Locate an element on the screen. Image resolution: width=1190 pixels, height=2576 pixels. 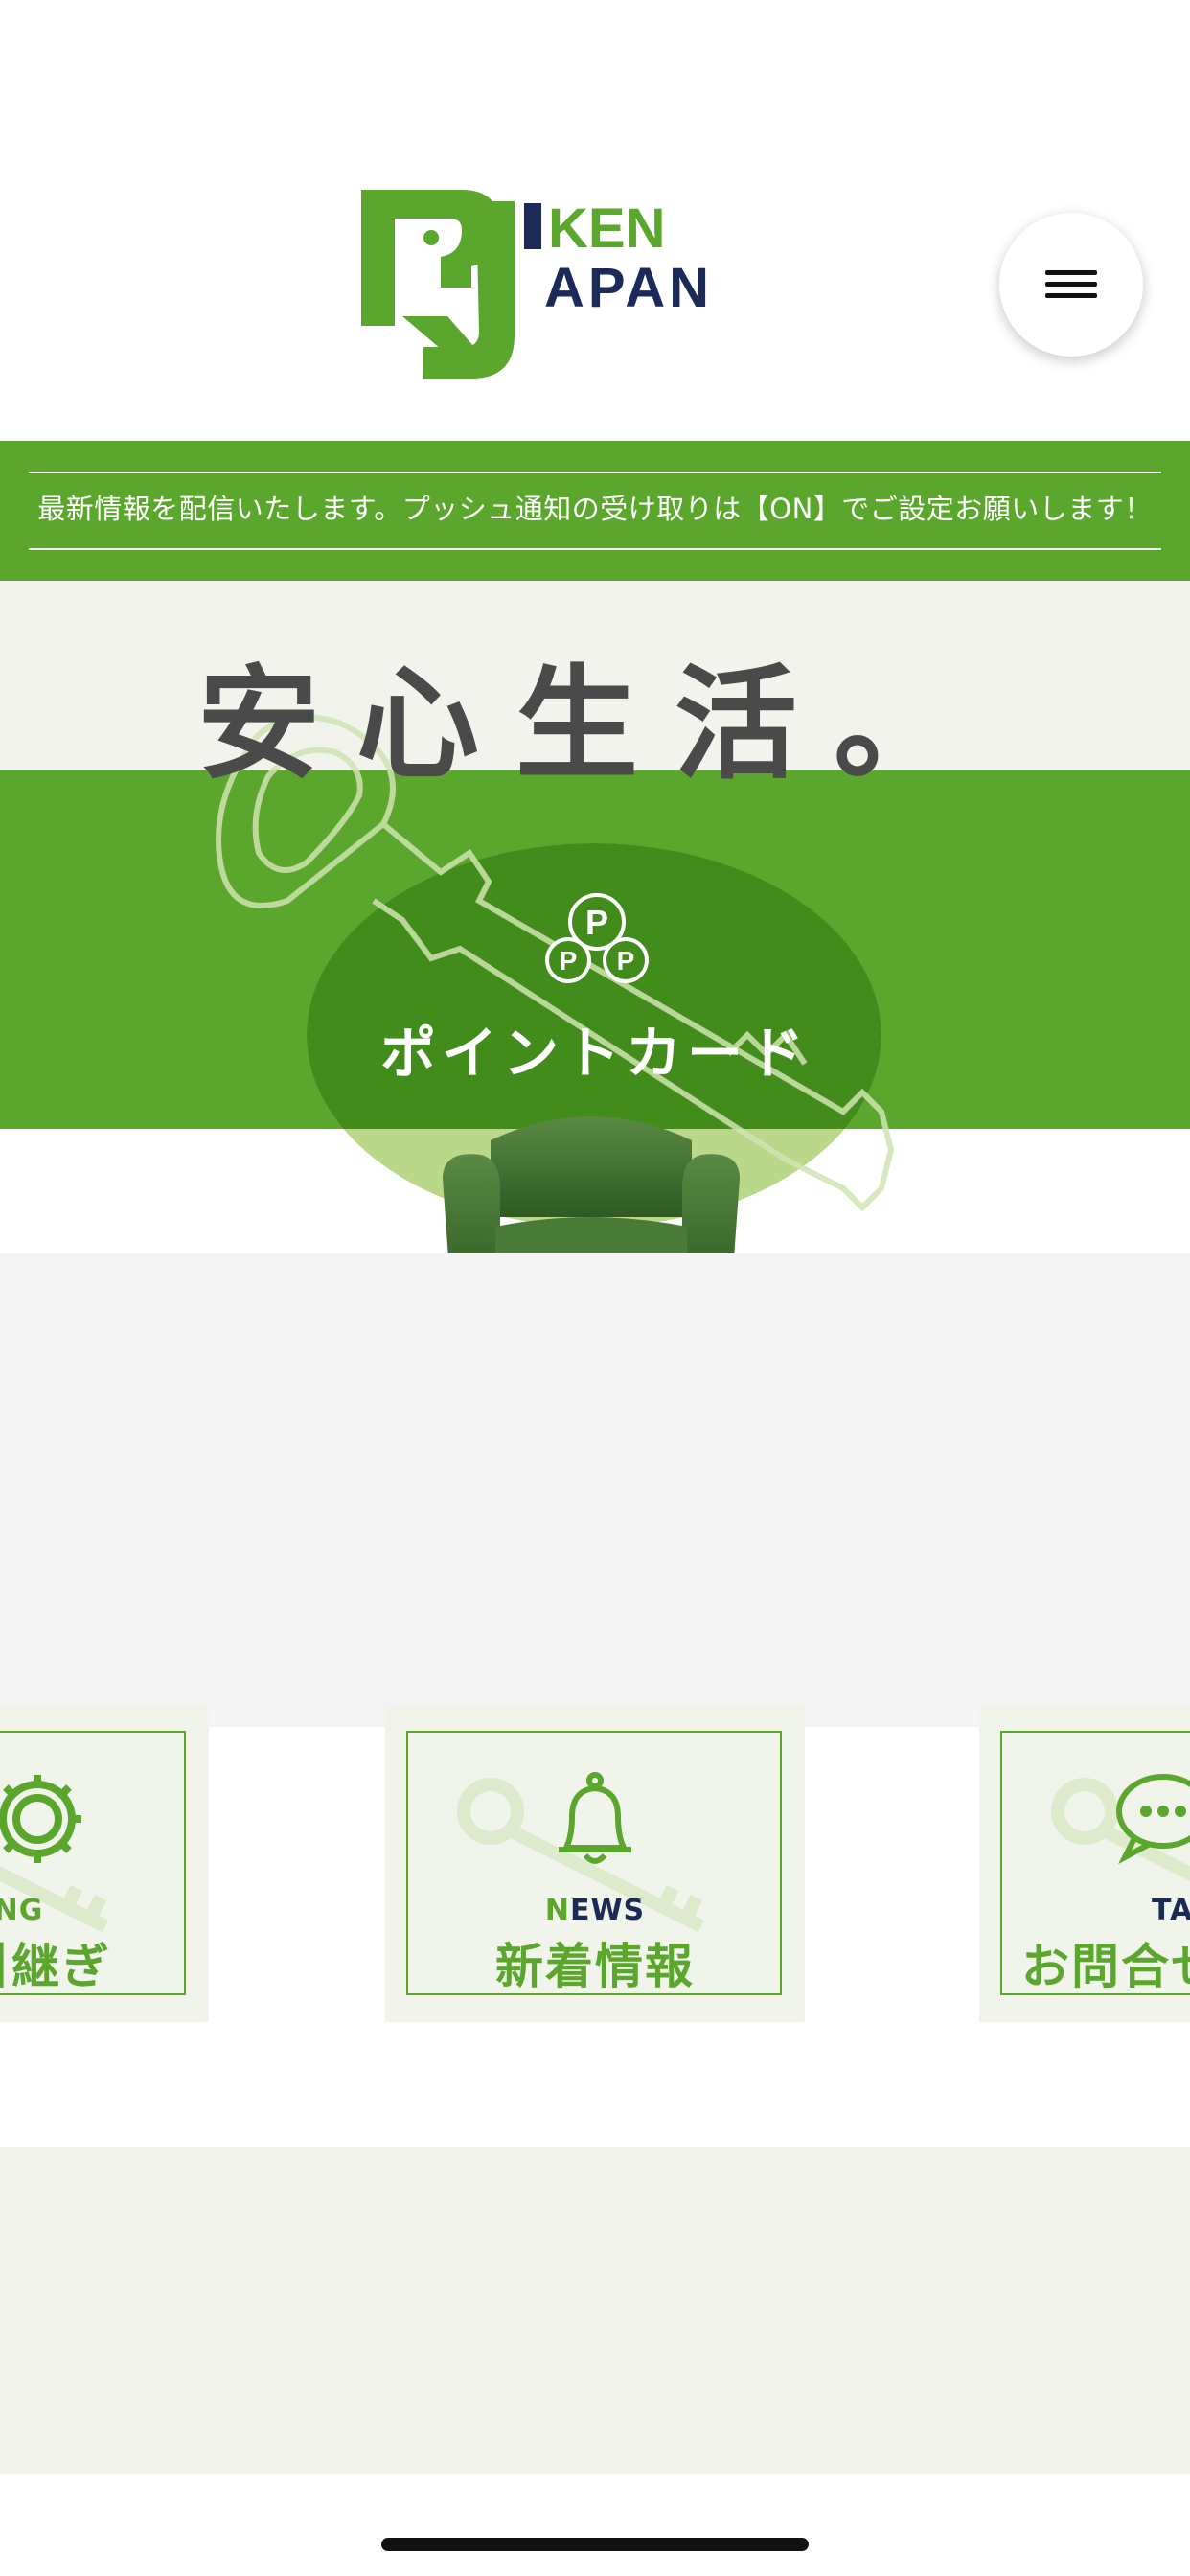
hamburger-menu-icon is located at coordinates (1071, 272).